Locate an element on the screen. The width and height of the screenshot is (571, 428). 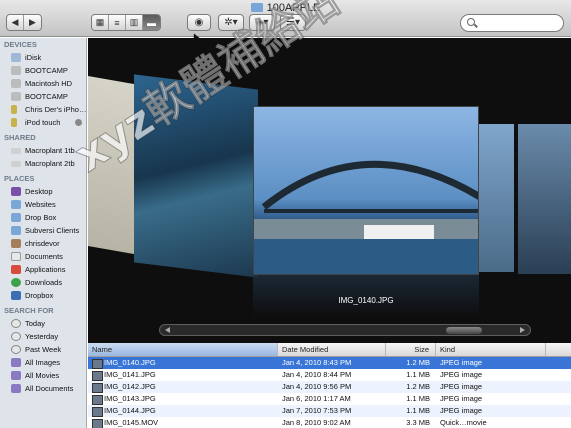
file-name: IMG_0143.JPG is located at coordinates (183, 399).